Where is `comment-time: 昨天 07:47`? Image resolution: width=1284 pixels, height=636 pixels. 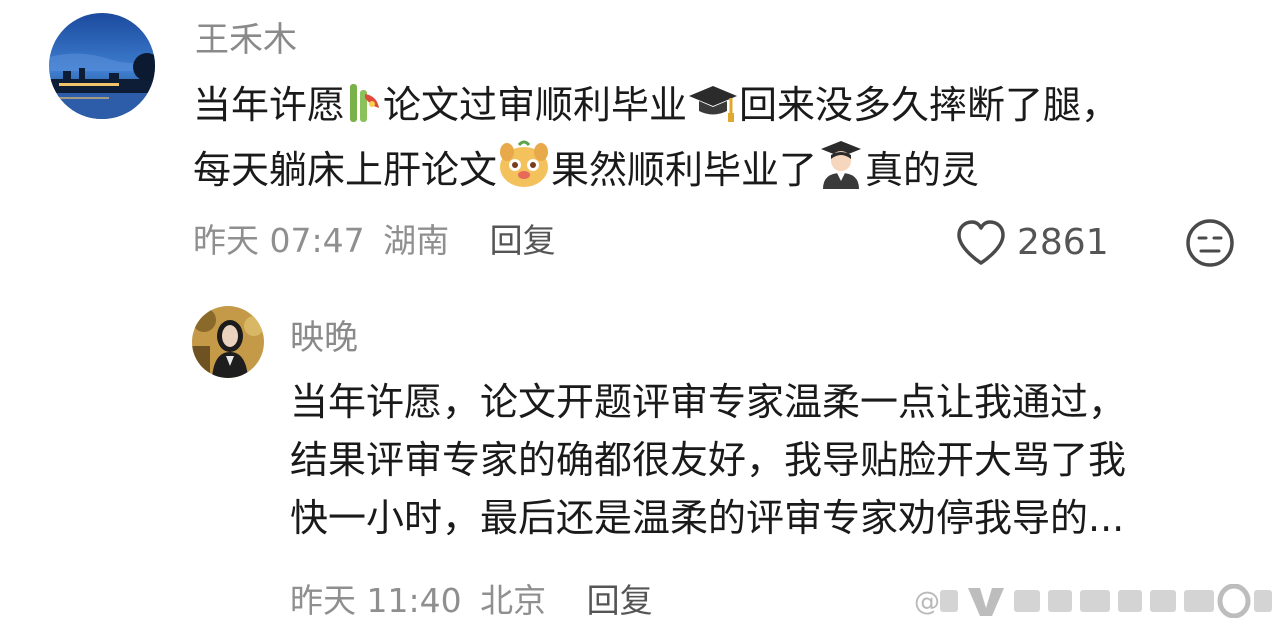 comment-time: 昨天 07:47 is located at coordinates (279, 240).